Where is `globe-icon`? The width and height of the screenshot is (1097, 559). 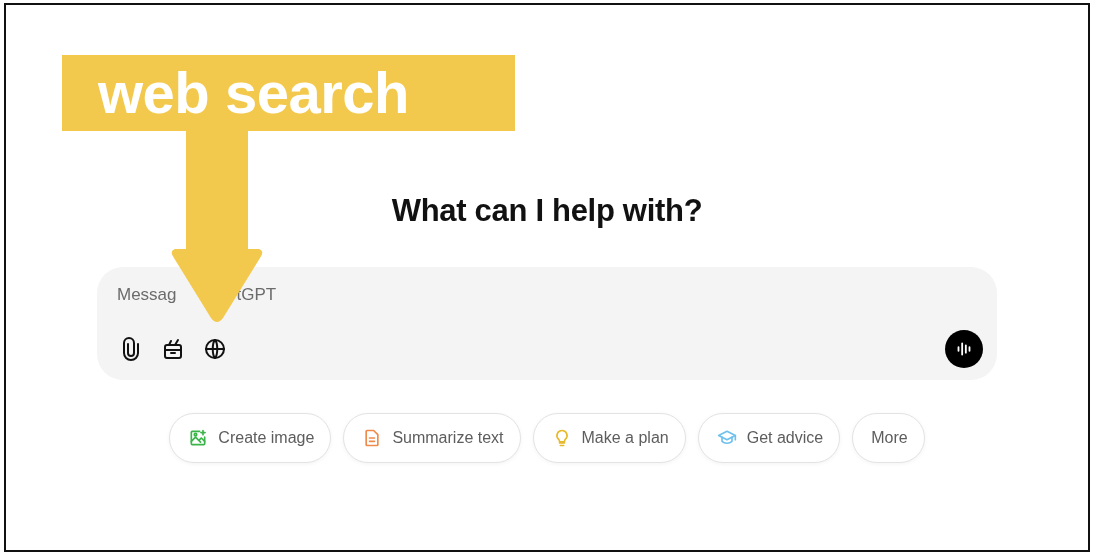 globe-icon is located at coordinates (215, 349).